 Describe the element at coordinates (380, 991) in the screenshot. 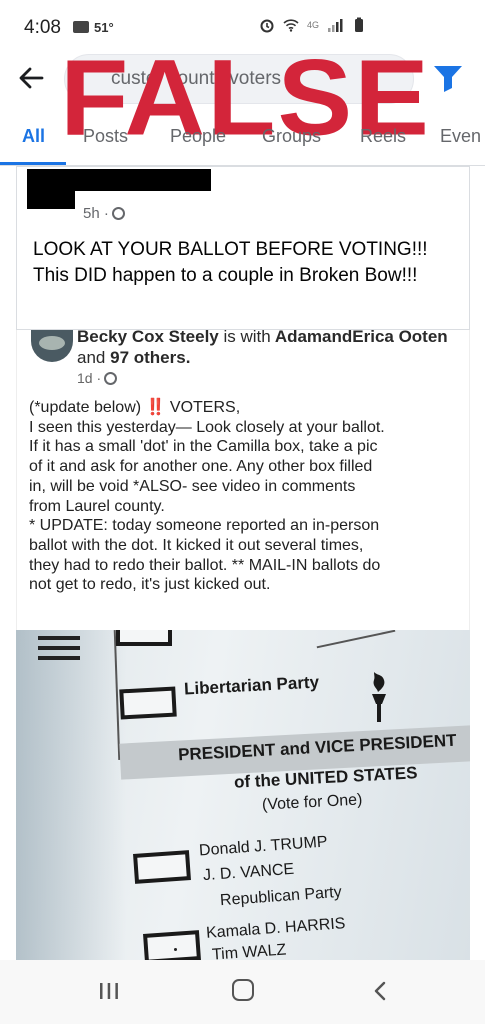

I see `back-icon` at that location.